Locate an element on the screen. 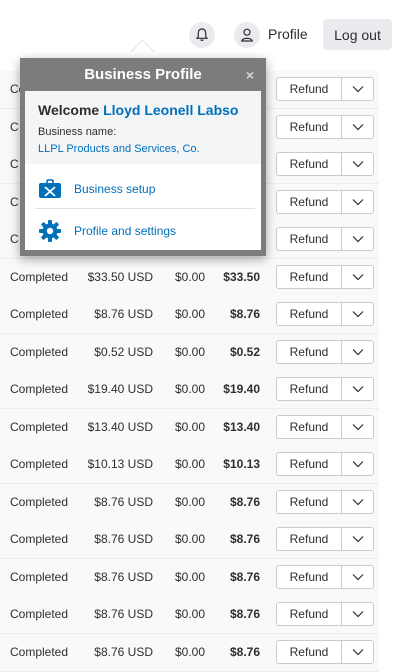 This screenshot has width=399, height=672. net-amount-cell: $33.50 is located at coordinates (241, 277).